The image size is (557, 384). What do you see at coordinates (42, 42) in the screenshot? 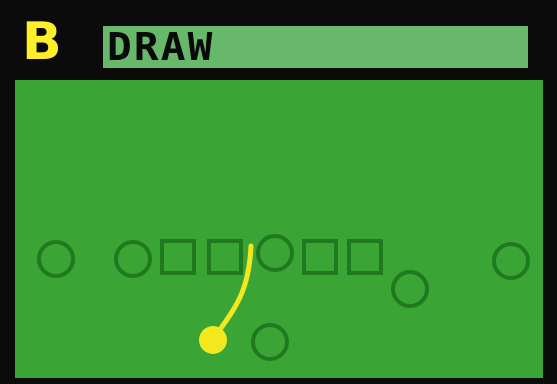
I see `play-slot-letter: B` at bounding box center [42, 42].